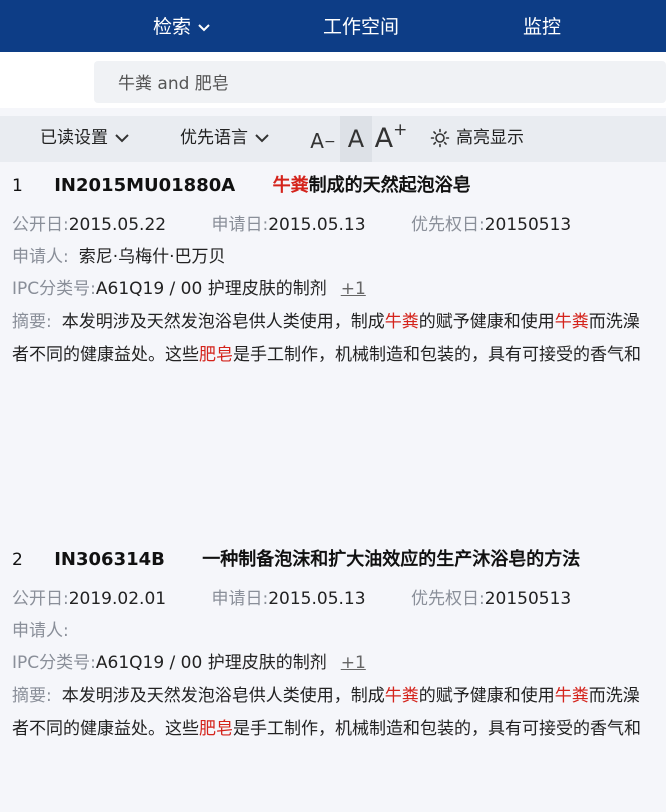 The image size is (666, 812). What do you see at coordinates (214, 138) in the screenshot?
I see `priority-language-label: 优先语言` at bounding box center [214, 138].